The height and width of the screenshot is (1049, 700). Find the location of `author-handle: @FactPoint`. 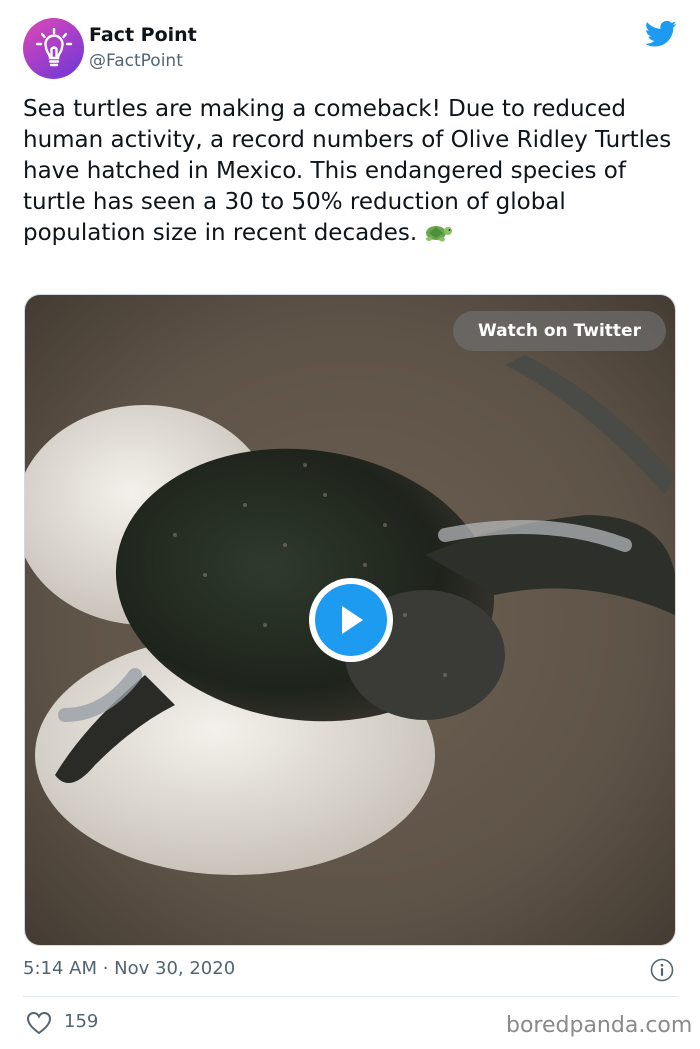

author-handle: @FactPoint is located at coordinates (136, 61).